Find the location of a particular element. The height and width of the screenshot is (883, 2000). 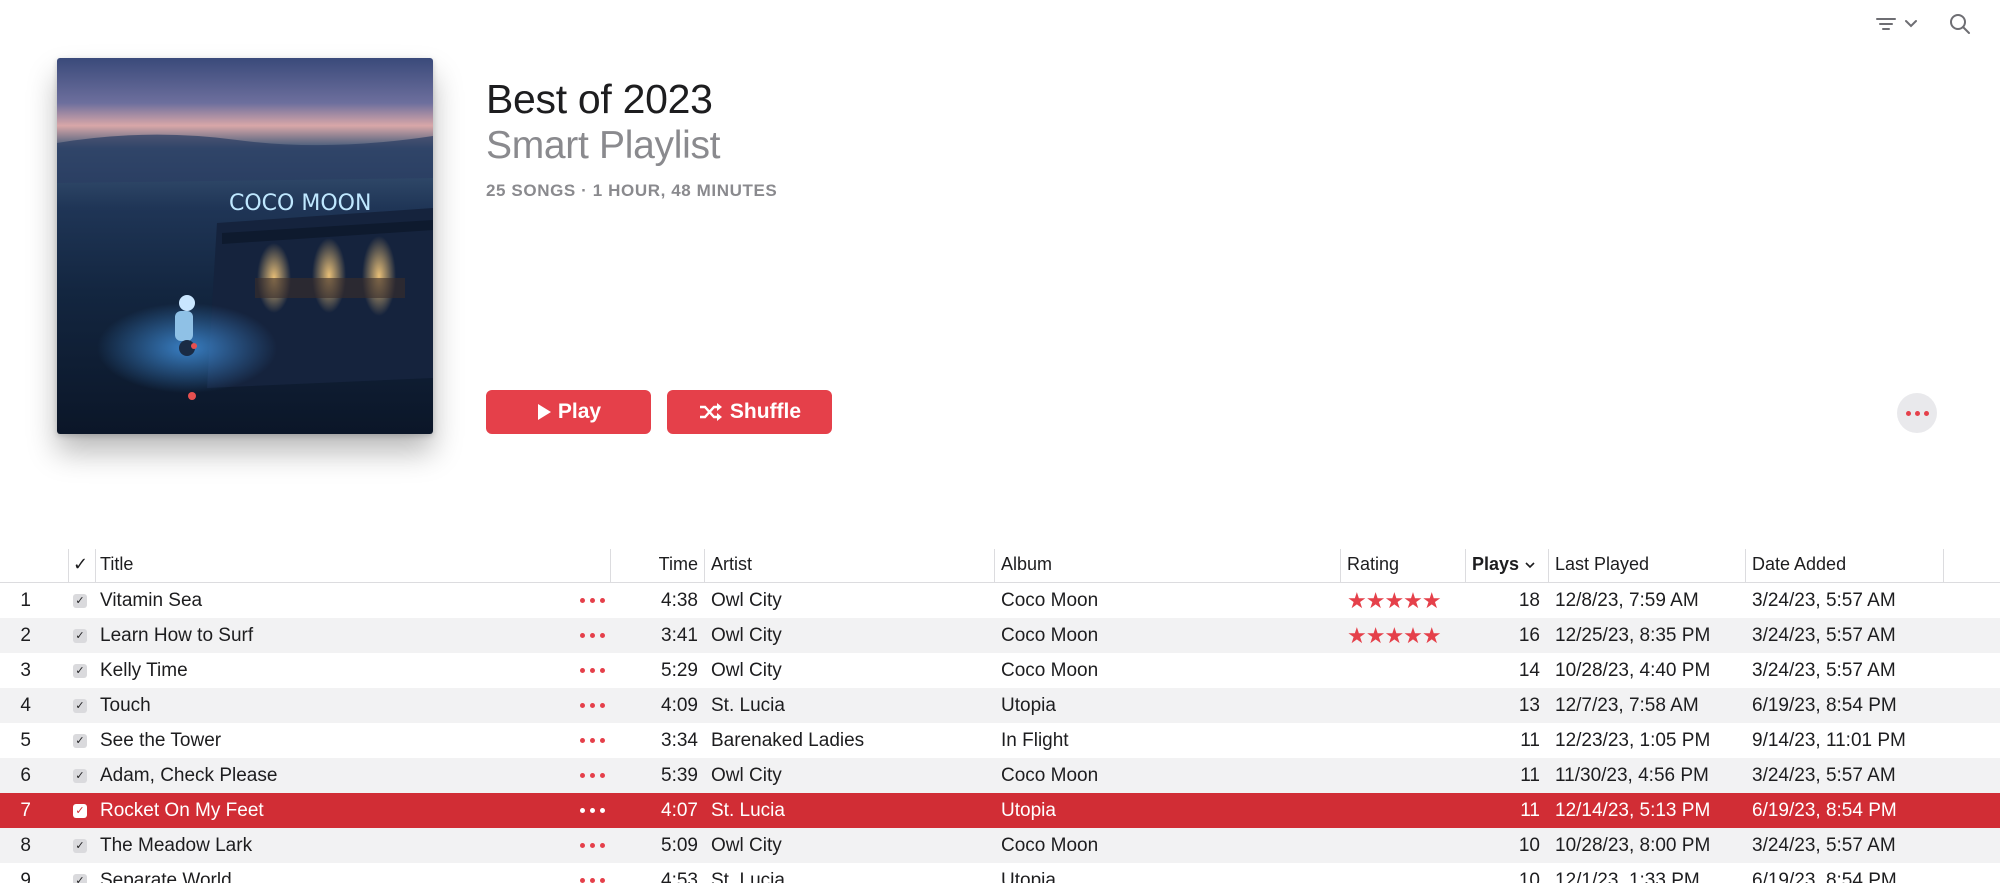

song-last-played: 10/28/23, 4:40 PM is located at coordinates (1633, 670).